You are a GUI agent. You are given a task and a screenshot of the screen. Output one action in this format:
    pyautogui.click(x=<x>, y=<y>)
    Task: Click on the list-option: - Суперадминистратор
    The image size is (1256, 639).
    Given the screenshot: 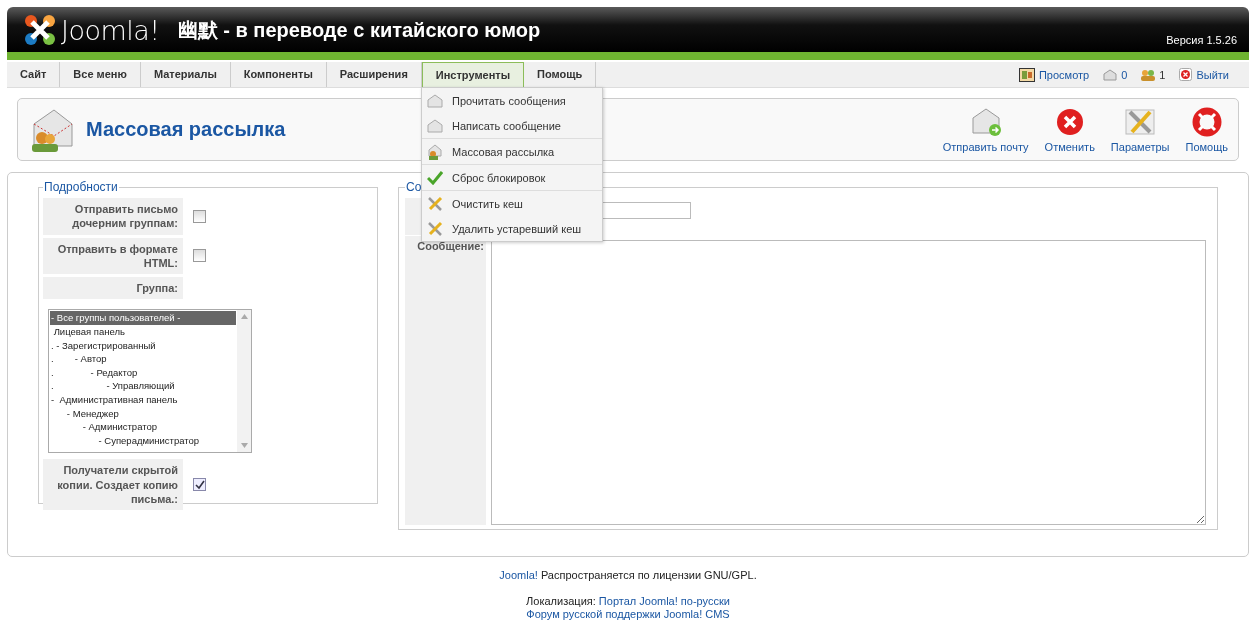 What is the action you would take?
    pyautogui.click(x=143, y=440)
    